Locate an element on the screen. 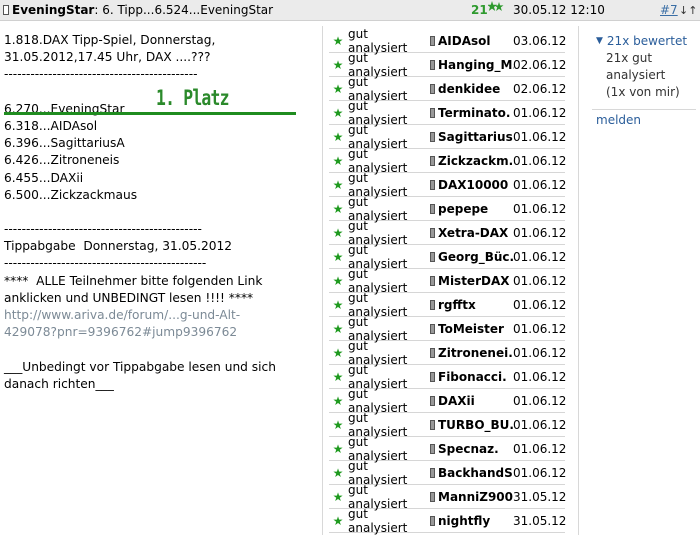  rating-user: Georg_Büc. is located at coordinates (476, 257).